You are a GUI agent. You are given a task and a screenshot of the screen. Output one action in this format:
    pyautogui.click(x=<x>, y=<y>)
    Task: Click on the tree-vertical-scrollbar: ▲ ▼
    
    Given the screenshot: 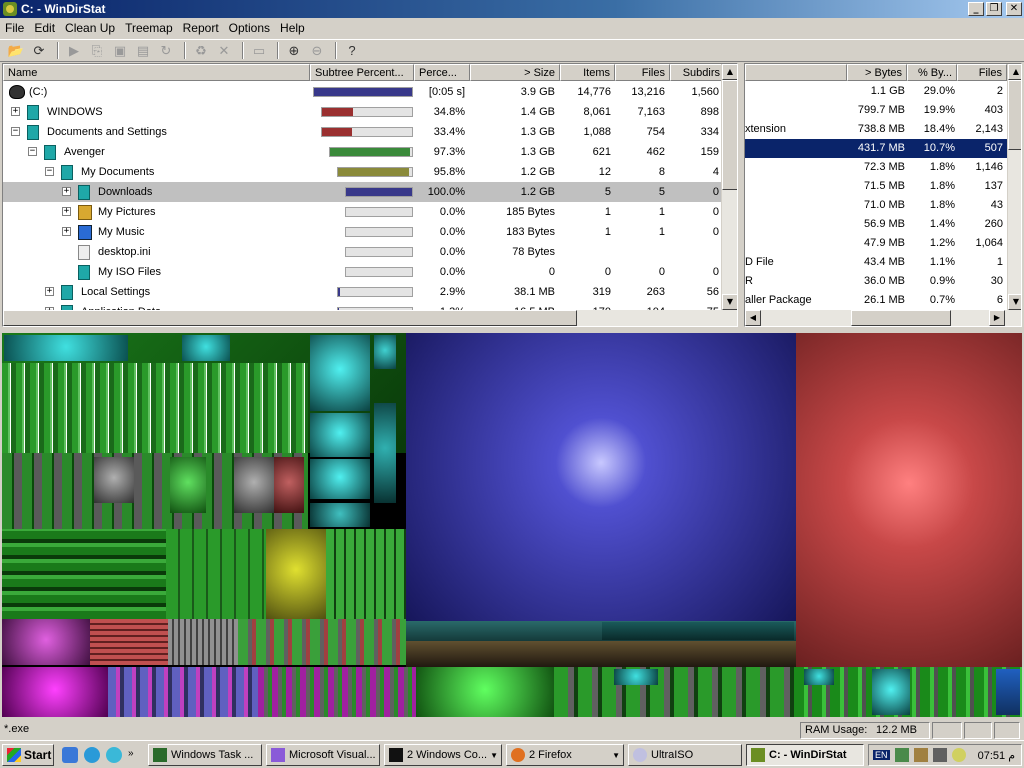 What is the action you would take?
    pyautogui.click(x=729, y=187)
    